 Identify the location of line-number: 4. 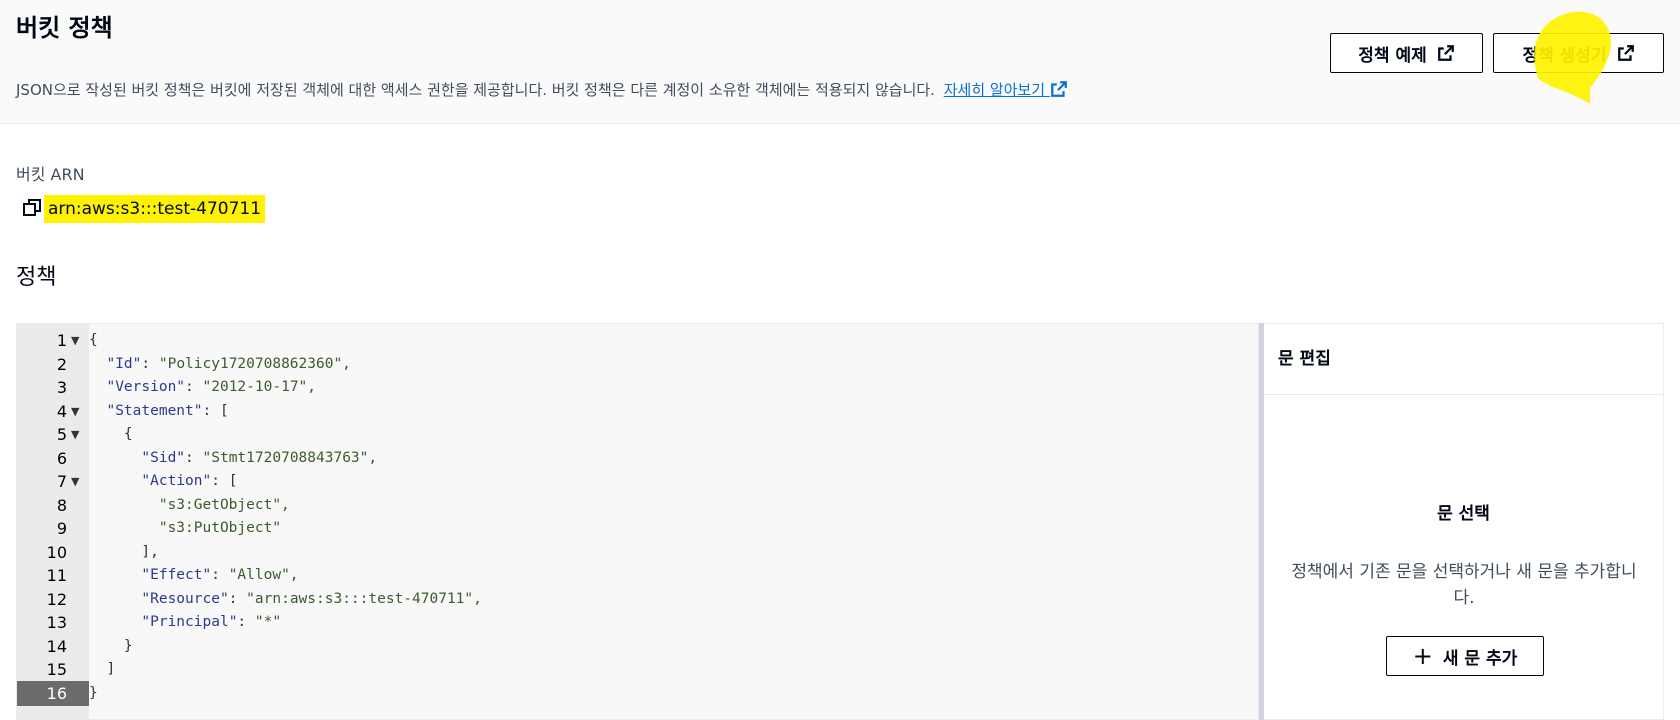
(61, 411).